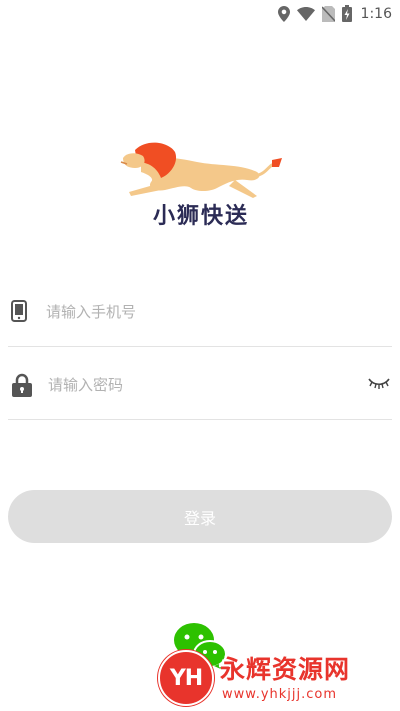 The image size is (400, 711). Describe the element at coordinates (200, 14) in the screenshot. I see `status-bar: 1:16` at that location.